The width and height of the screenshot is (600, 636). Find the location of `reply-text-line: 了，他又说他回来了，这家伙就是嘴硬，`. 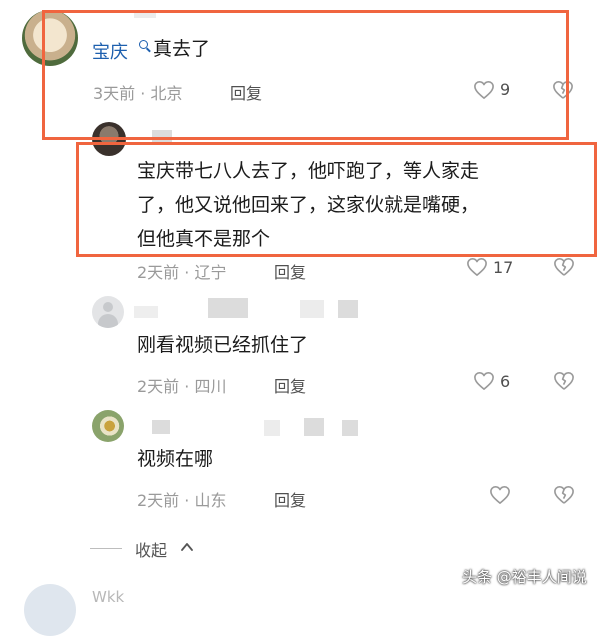

reply-text-line: 了，他又说他回来了，这家伙就是嘴硬， is located at coordinates (308, 205).